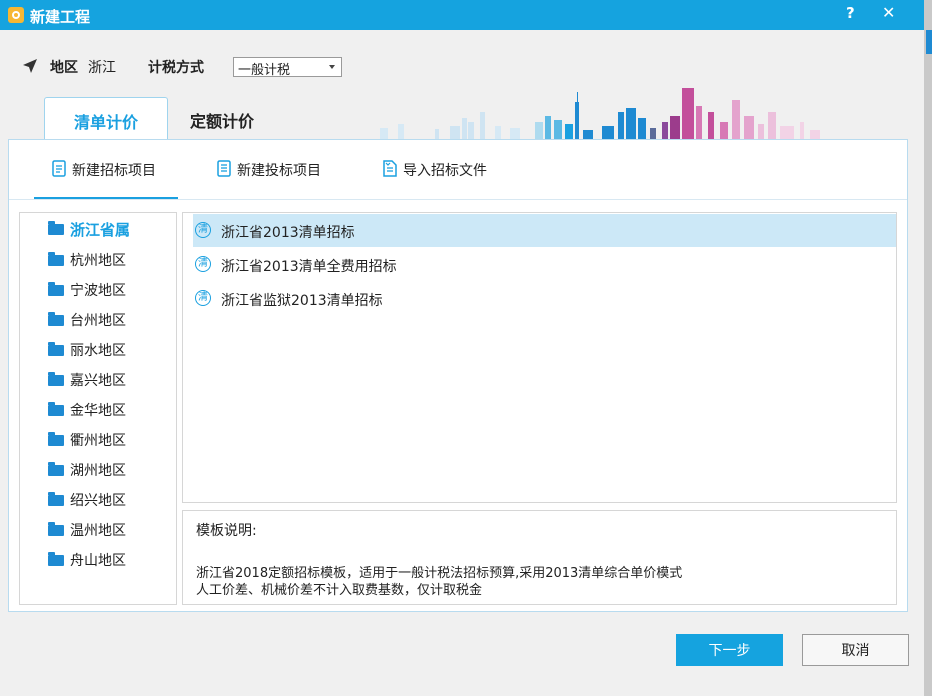  What do you see at coordinates (462, 15) in the screenshot?
I see `title-bar: 新建工程 ? ✕` at bounding box center [462, 15].